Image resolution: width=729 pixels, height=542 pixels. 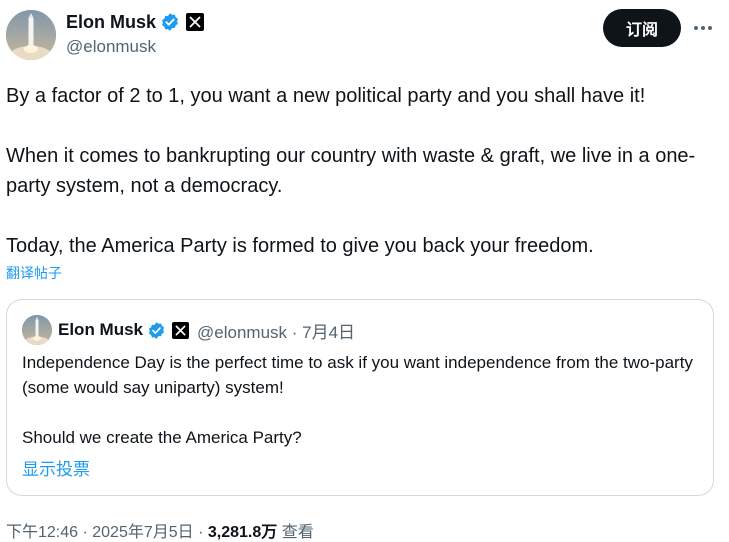 What do you see at coordinates (111, 22) in the screenshot?
I see `author-display-name: Elon Musk` at bounding box center [111, 22].